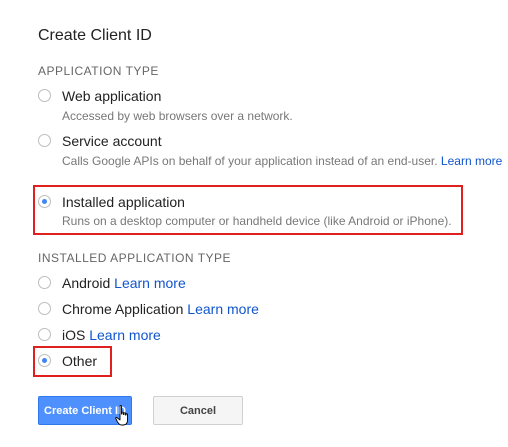 Image resolution: width=508 pixels, height=447 pixels. Describe the element at coordinates (44, 201) in the screenshot. I see `radio-installed-application` at that location.